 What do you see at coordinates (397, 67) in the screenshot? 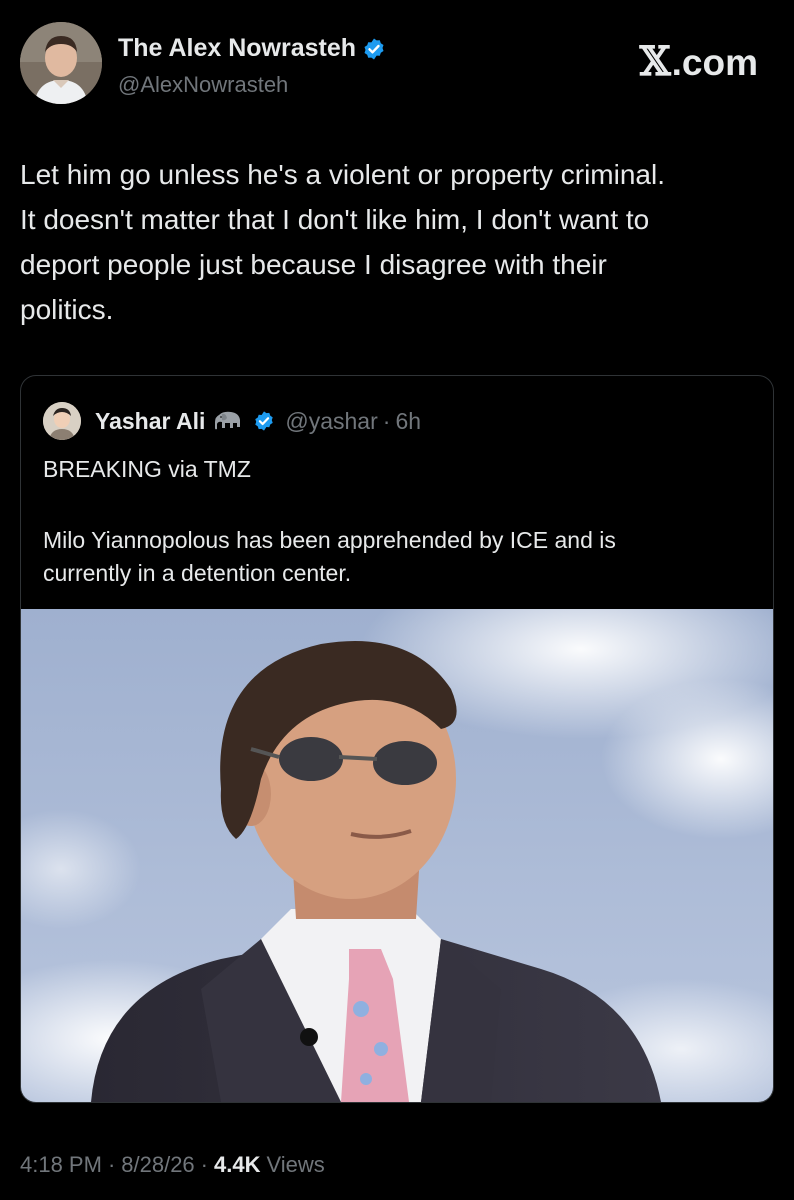
I see `tweet-header: The Alex Nowrasteh @AlexNowrasteh 𝕏 .com` at bounding box center [397, 67].